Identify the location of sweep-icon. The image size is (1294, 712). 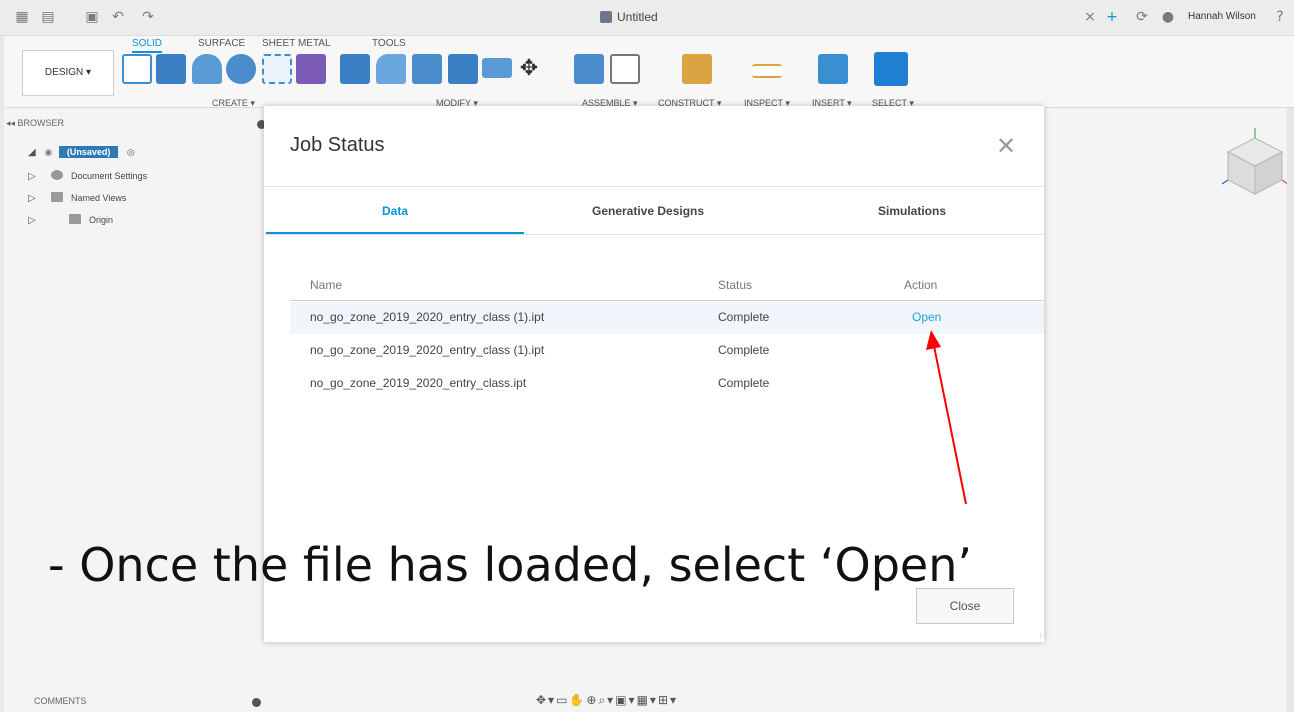
(241, 69).